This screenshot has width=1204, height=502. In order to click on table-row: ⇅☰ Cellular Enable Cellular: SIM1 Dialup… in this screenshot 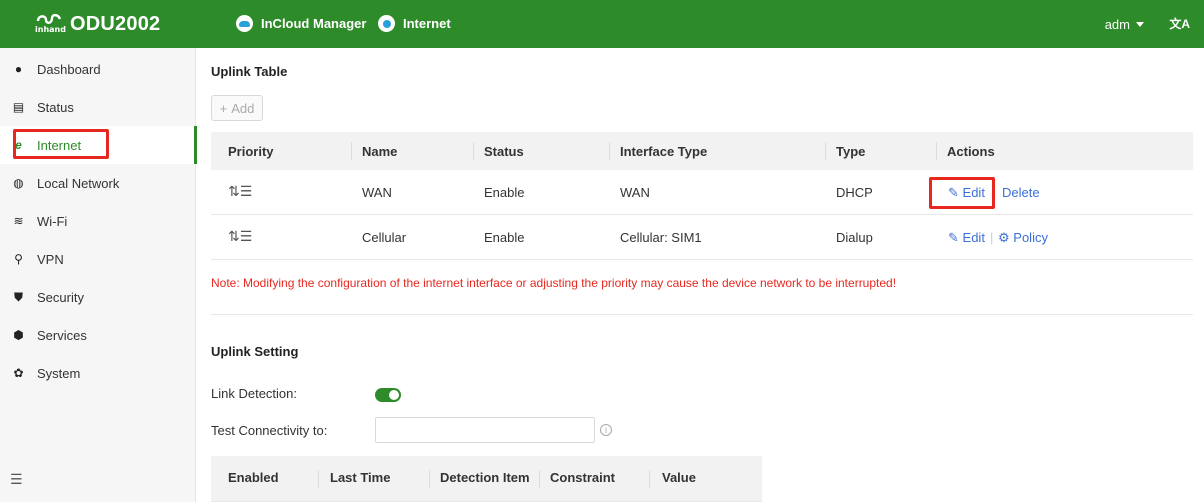, I will do `click(702, 237)`.